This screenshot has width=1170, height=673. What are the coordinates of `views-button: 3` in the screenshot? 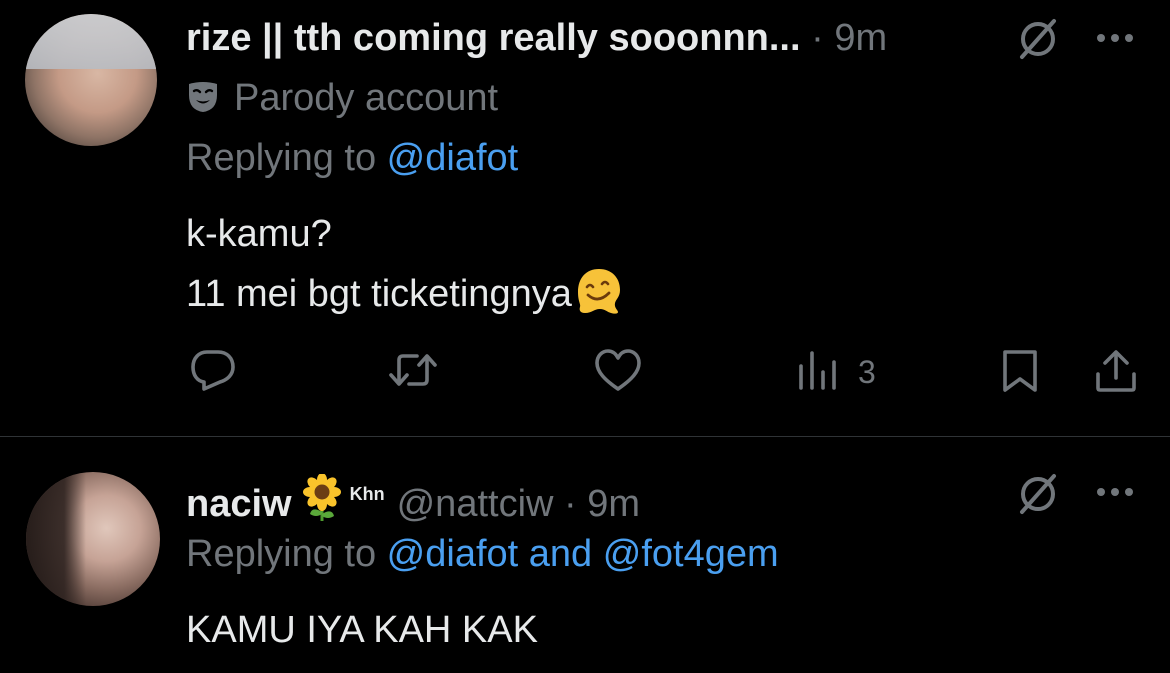 It's located at (836, 372).